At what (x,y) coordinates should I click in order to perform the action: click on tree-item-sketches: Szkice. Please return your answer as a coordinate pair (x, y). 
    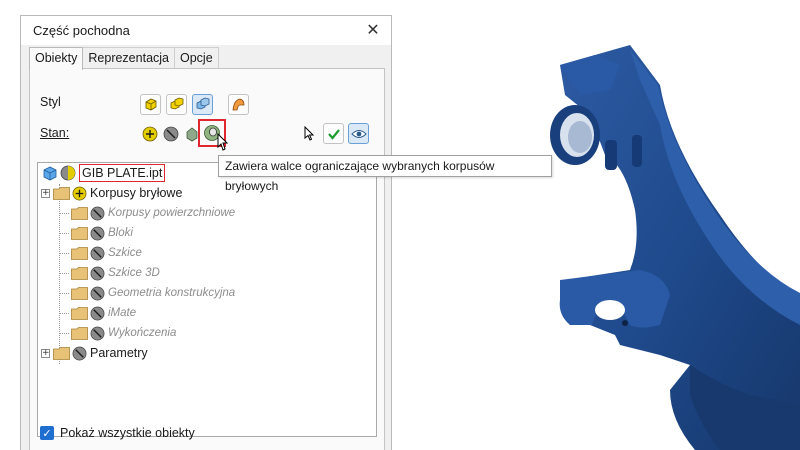
    Looking at the image, I should click on (97, 253).